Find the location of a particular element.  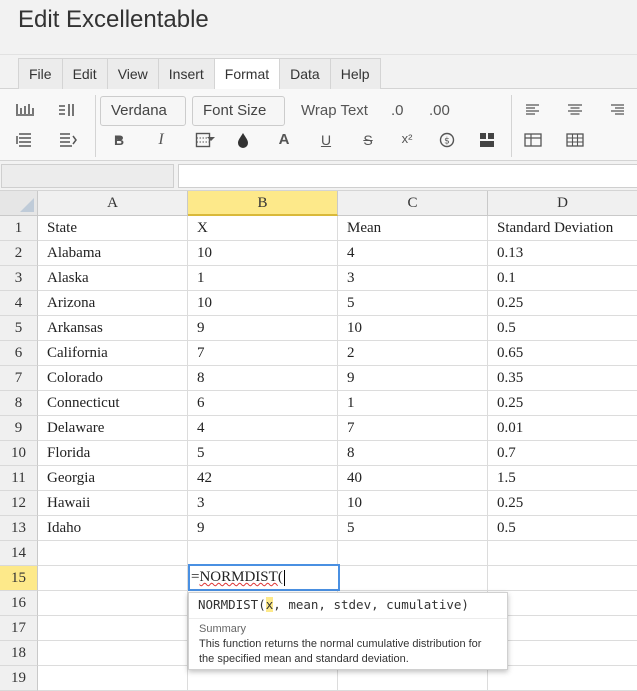

row-header: 17 is located at coordinates (19, 628).